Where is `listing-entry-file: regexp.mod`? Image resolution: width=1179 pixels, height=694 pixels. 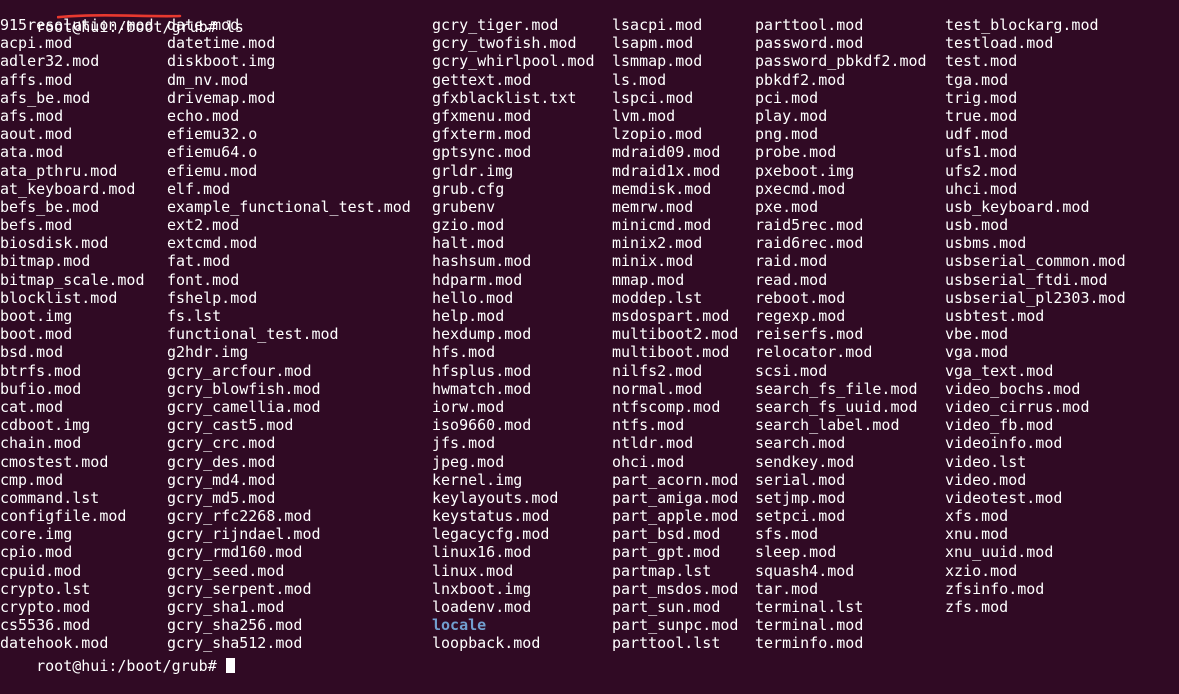
listing-entry-file: regexp.mod is located at coordinates (800, 316).